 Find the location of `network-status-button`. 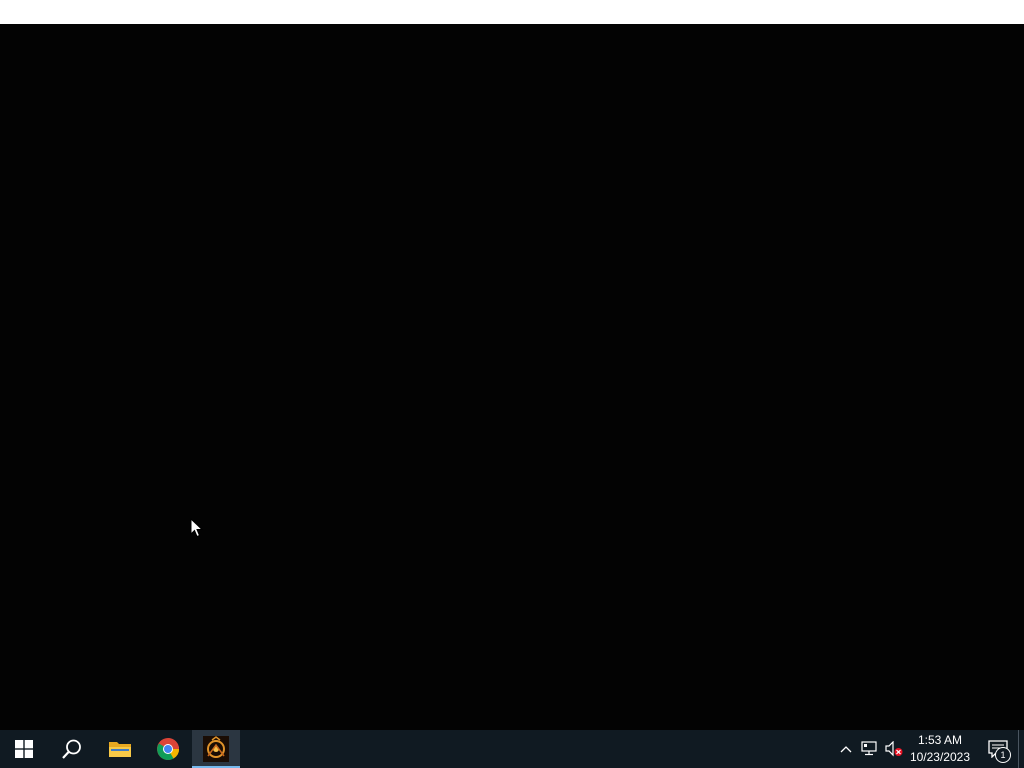

network-status-button is located at coordinates (870, 749).